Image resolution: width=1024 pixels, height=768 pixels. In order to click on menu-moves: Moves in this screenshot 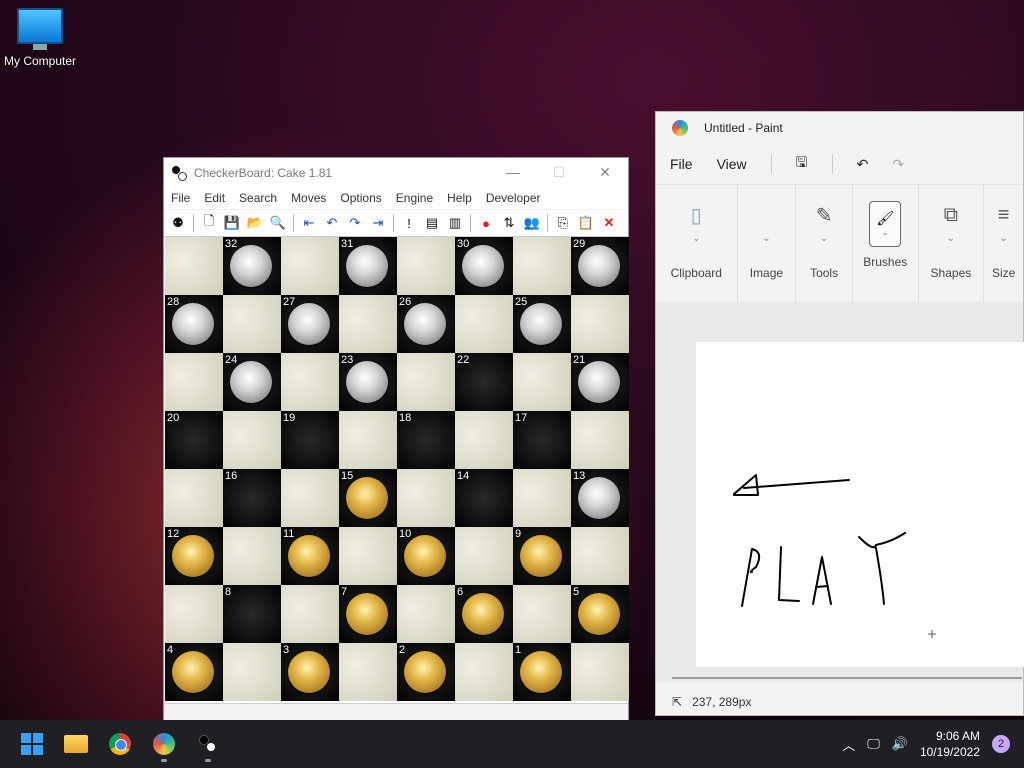, I will do `click(308, 198)`.